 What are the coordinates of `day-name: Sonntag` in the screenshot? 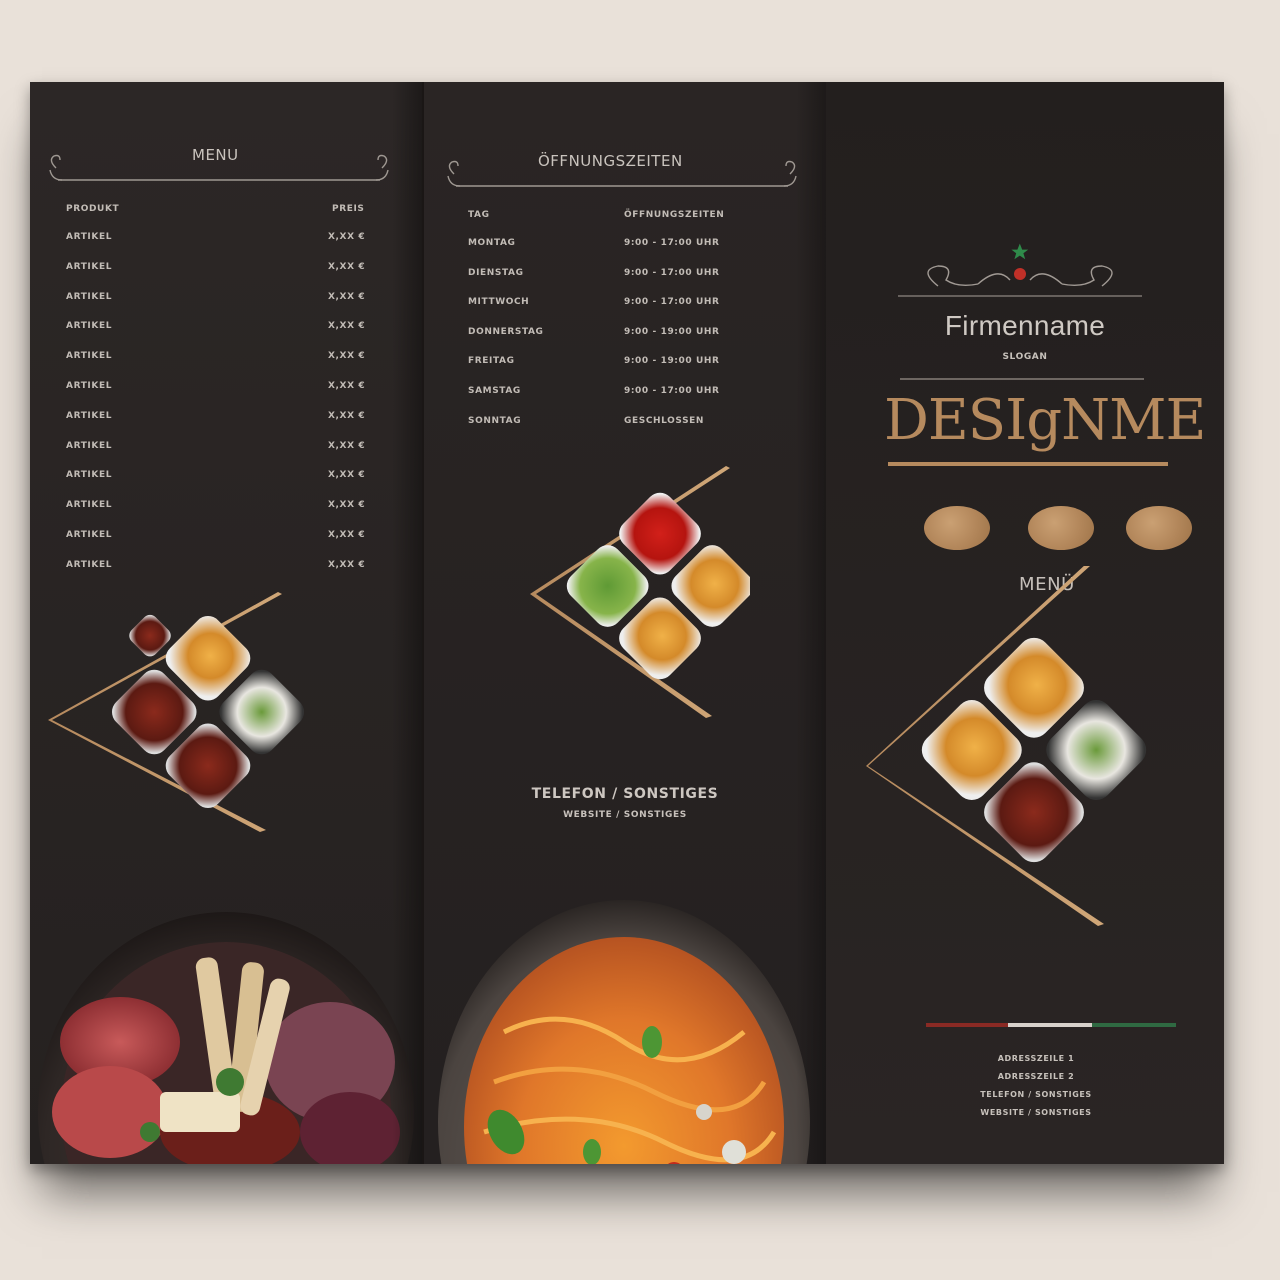 It's located at (495, 420).